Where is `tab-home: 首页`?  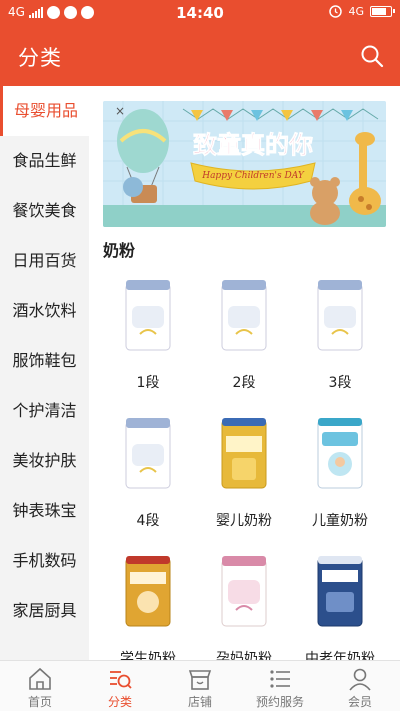
tab-home: 首页 is located at coordinates (40, 686).